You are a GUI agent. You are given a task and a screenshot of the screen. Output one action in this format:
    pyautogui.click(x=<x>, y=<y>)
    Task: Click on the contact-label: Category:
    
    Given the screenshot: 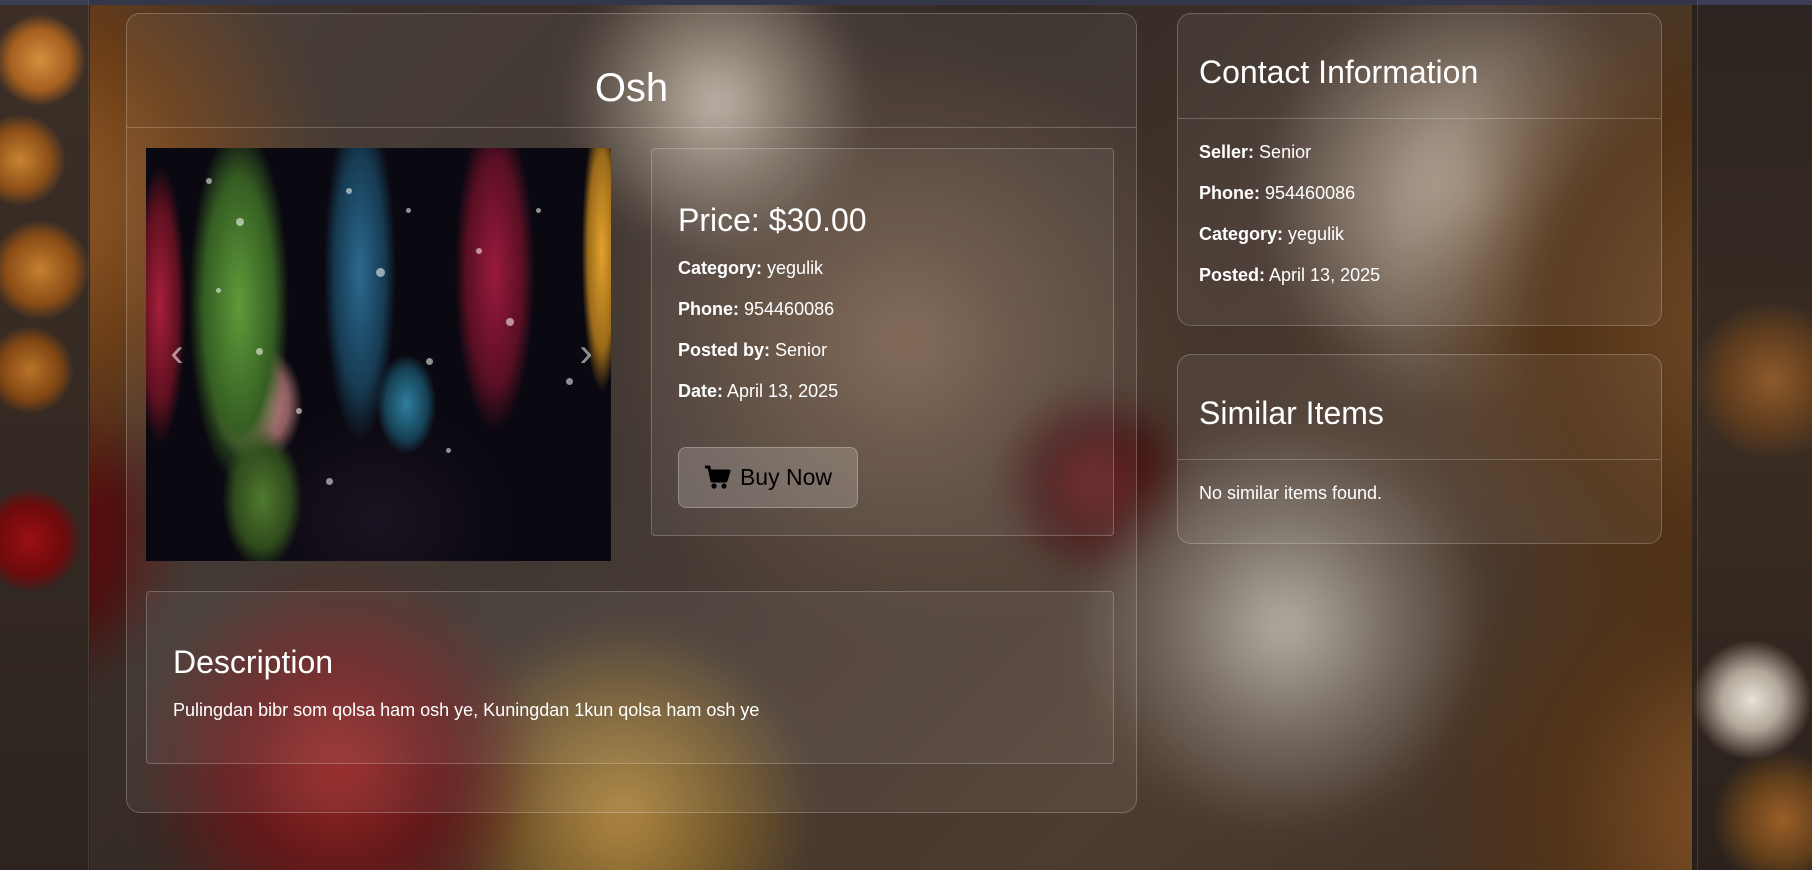 What is the action you would take?
    pyautogui.click(x=1241, y=234)
    